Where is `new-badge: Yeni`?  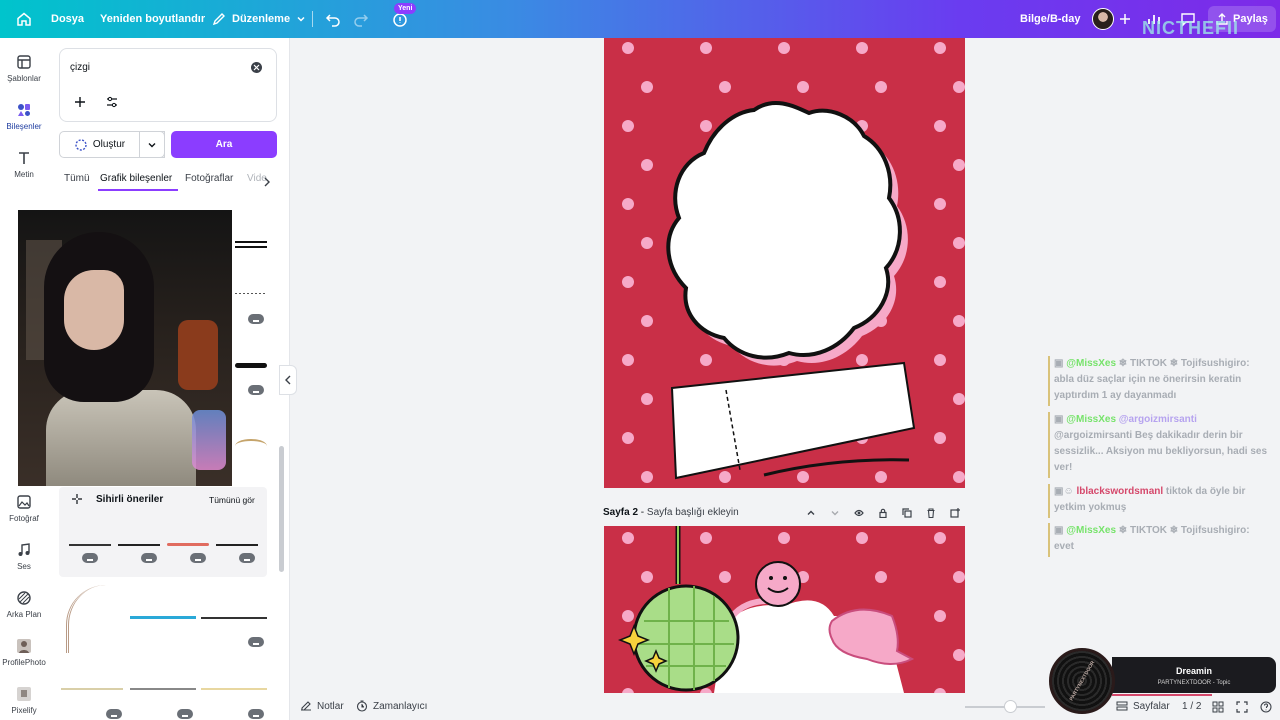 new-badge: Yeni is located at coordinates (405, 8).